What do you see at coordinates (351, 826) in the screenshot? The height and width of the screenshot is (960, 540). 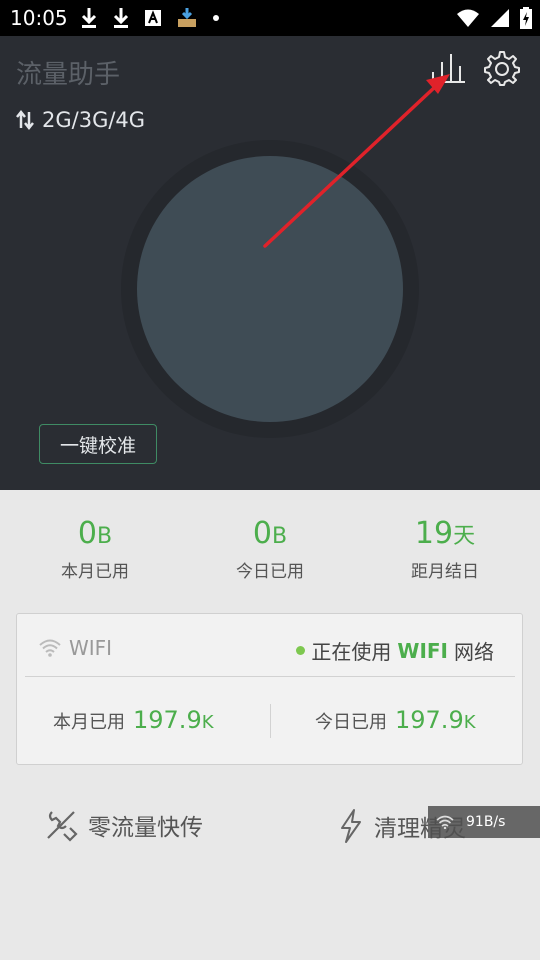 I see `lightning-icon` at bounding box center [351, 826].